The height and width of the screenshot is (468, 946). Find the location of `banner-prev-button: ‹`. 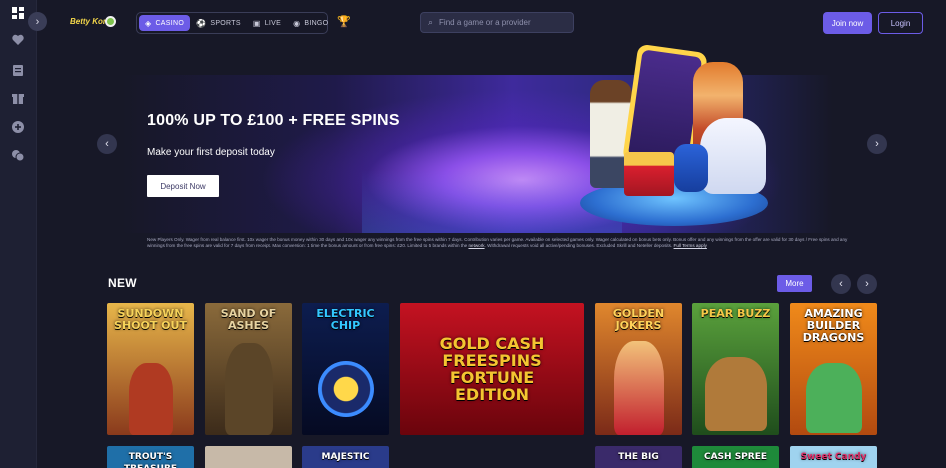

banner-prev-button: ‹ is located at coordinates (107, 144).